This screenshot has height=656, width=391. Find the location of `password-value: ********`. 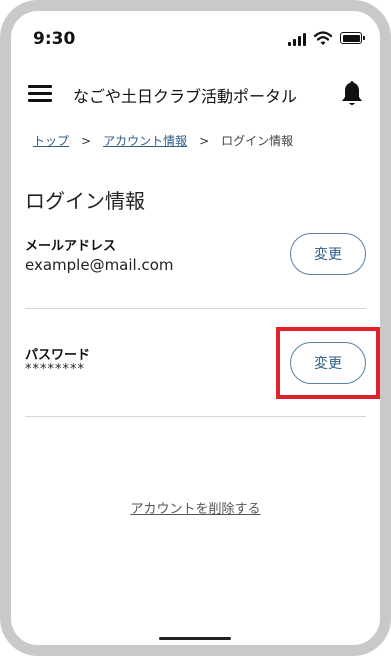

password-value: ******** is located at coordinates (55, 369).